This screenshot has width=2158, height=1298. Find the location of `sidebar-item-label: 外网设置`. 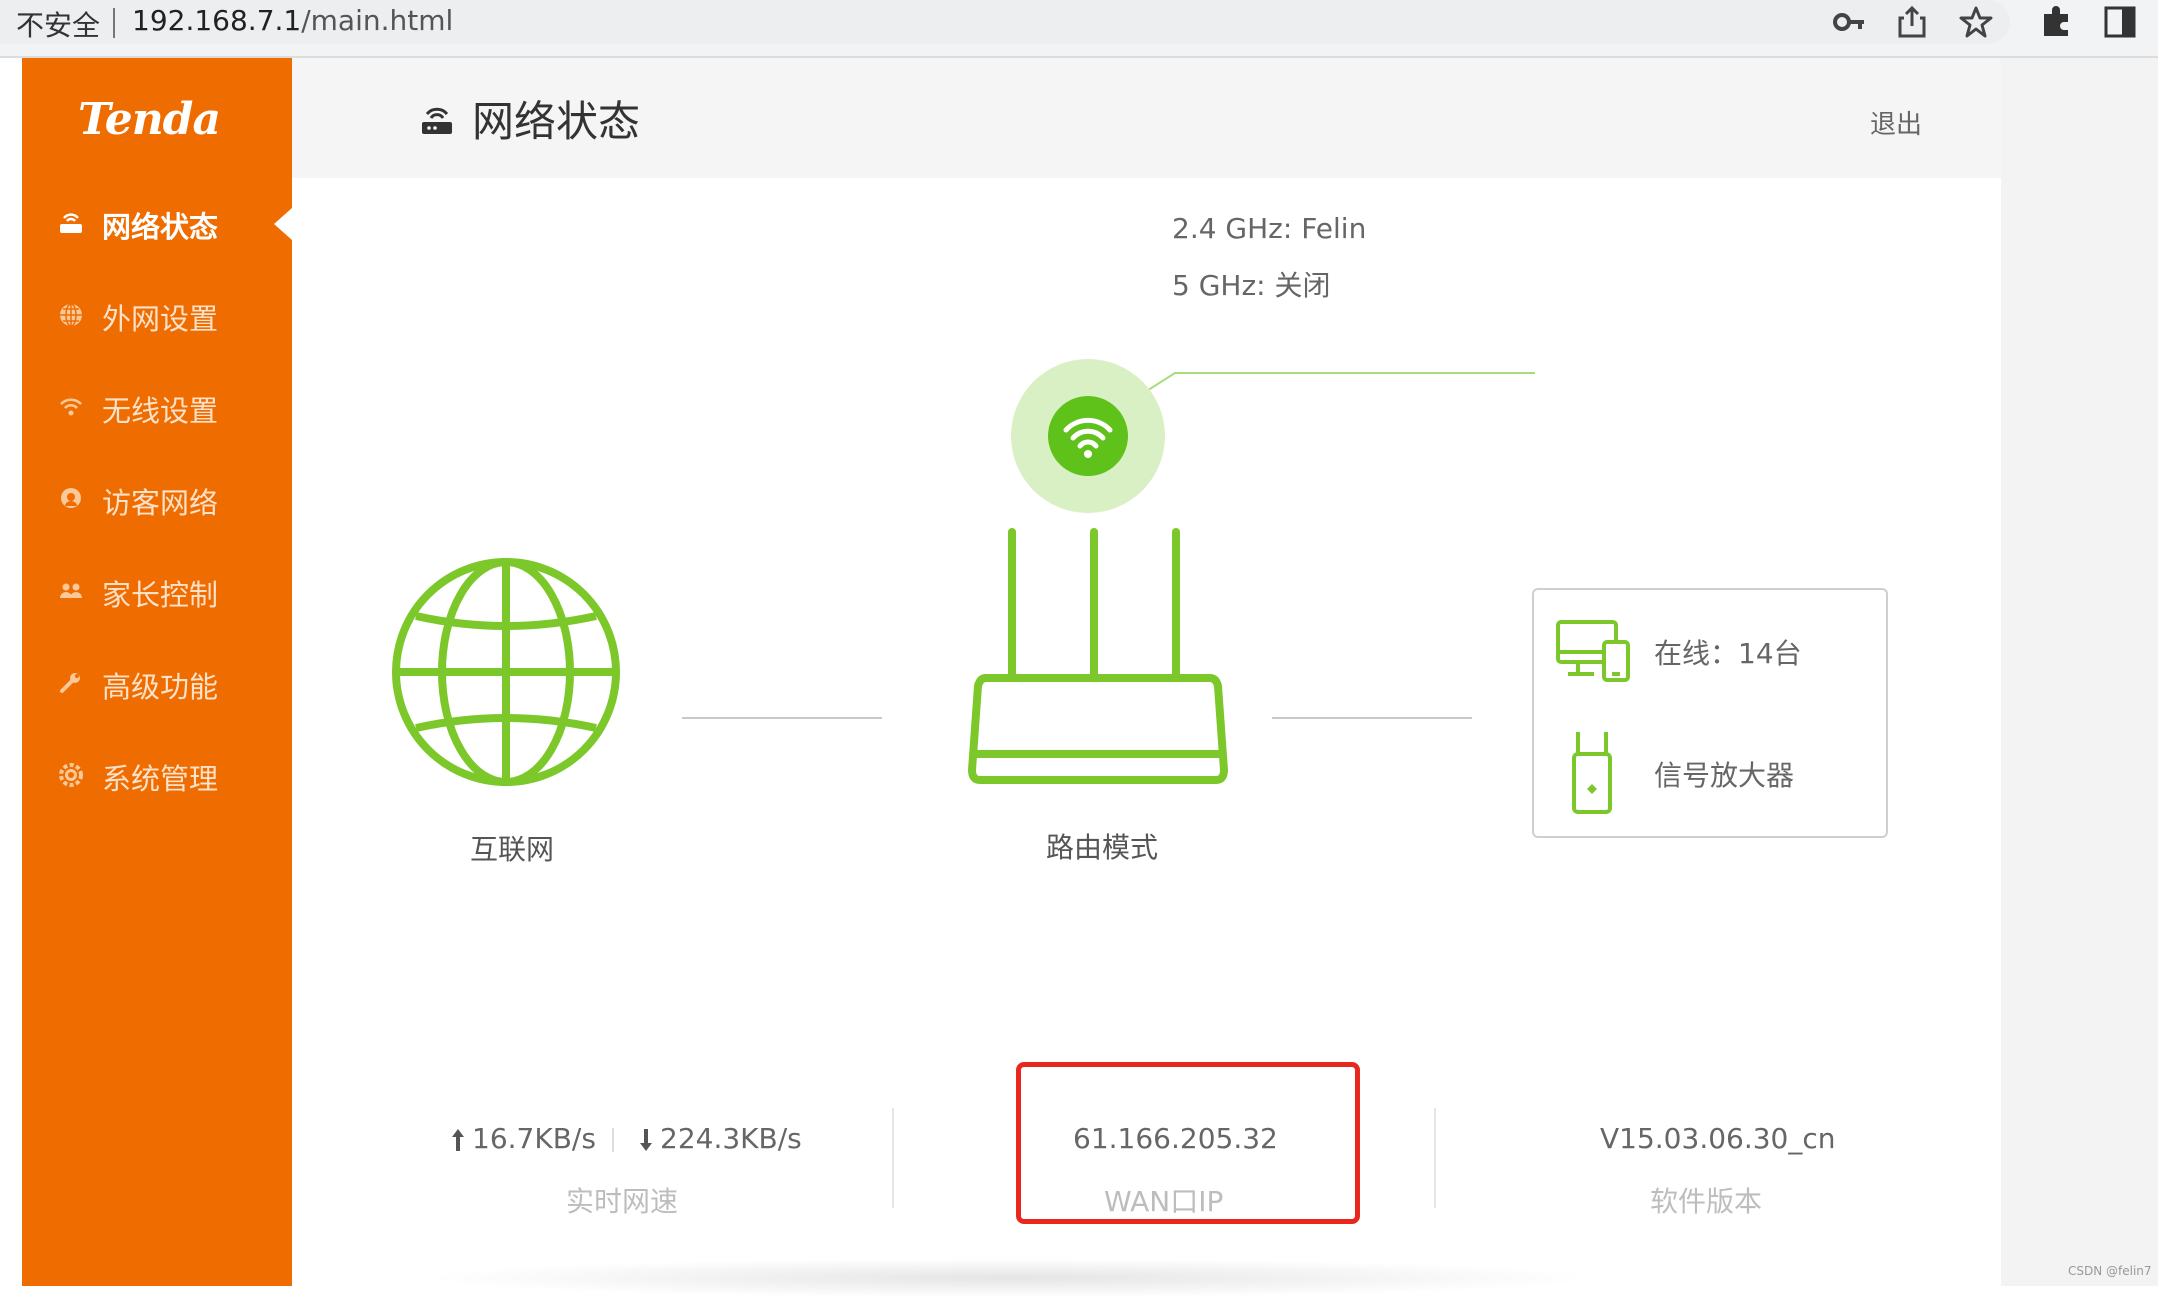

sidebar-item-label: 外网设置 is located at coordinates (160, 319).